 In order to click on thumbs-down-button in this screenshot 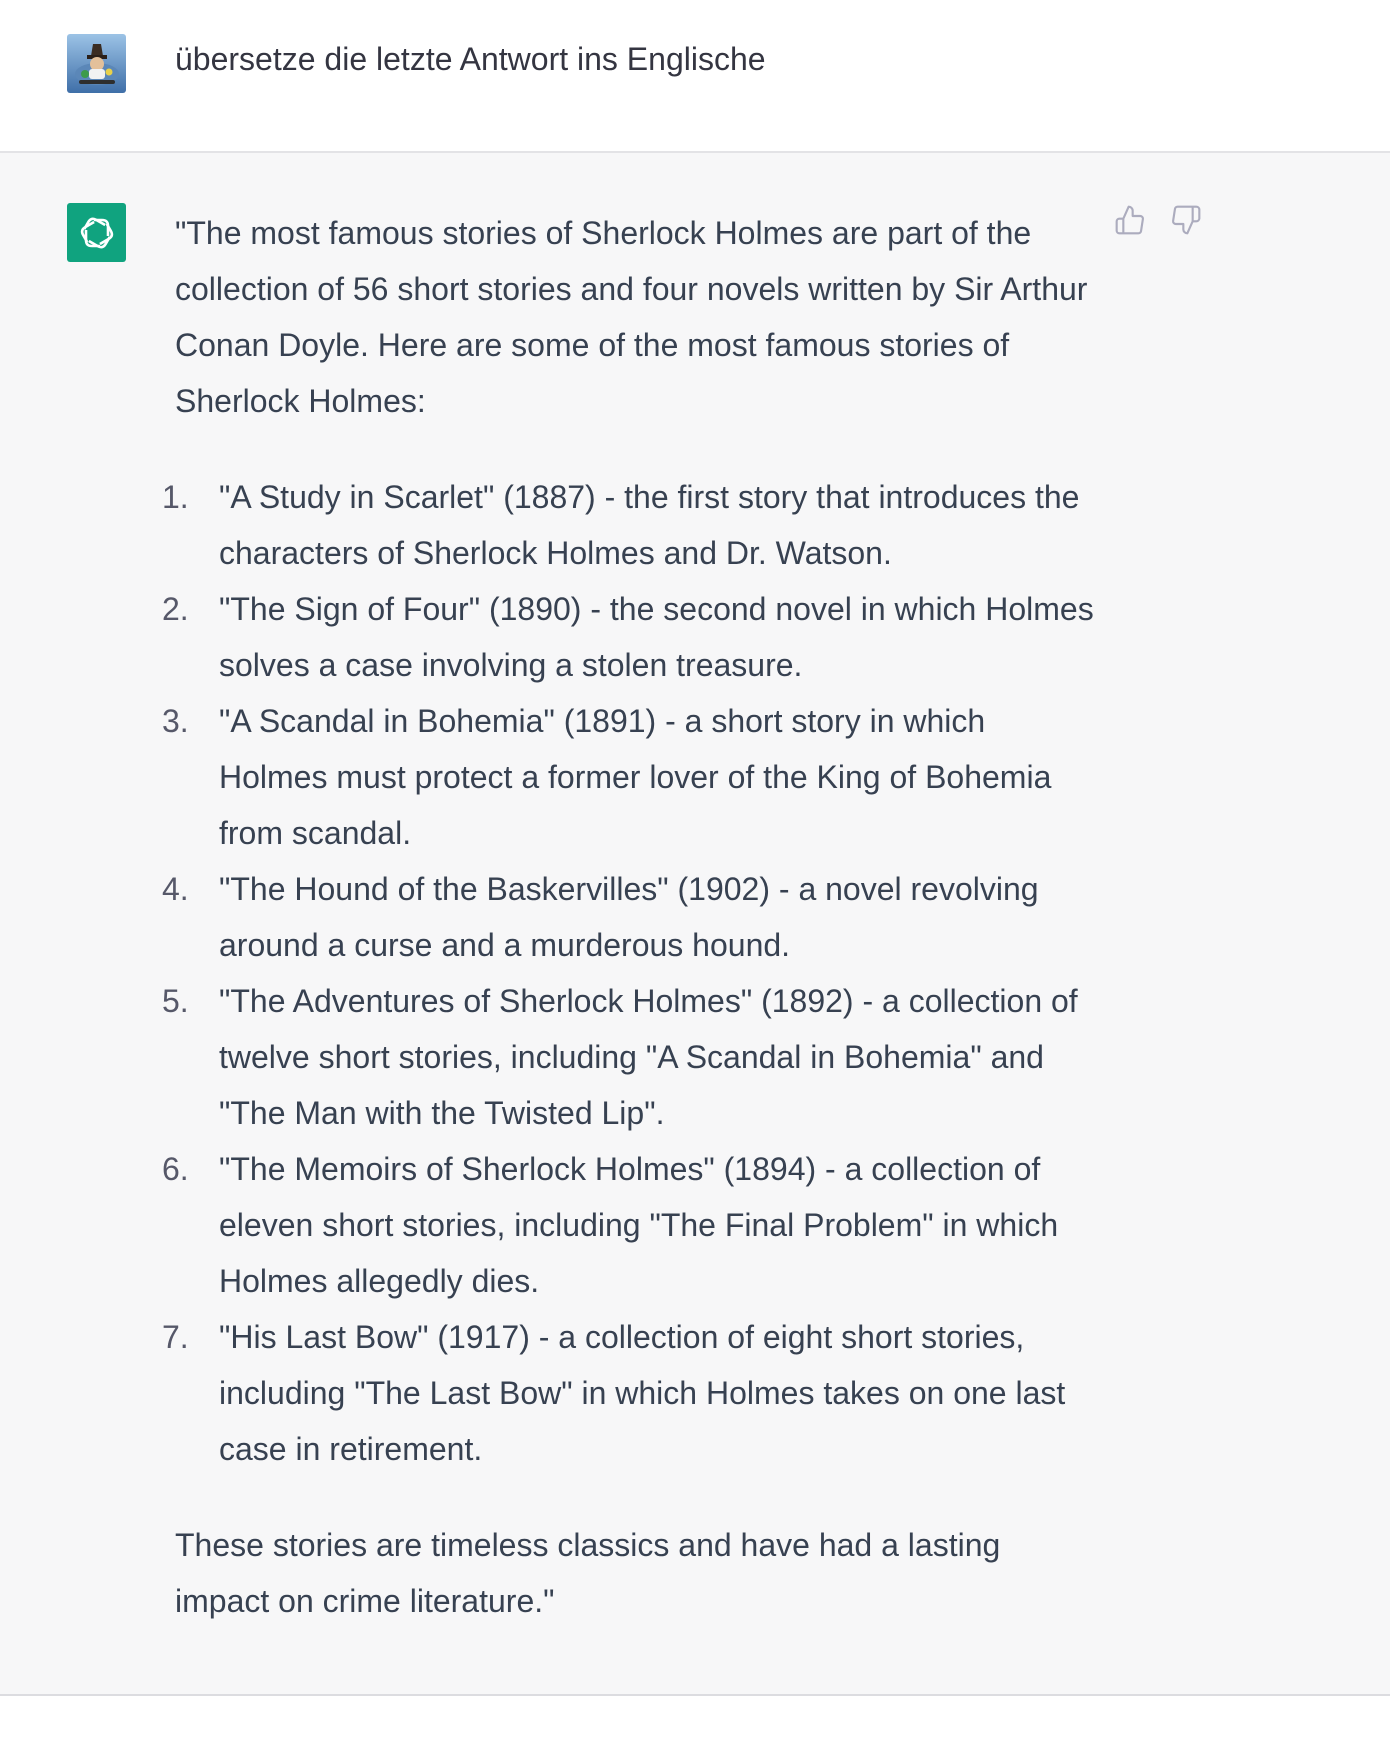, I will do `click(1186, 220)`.